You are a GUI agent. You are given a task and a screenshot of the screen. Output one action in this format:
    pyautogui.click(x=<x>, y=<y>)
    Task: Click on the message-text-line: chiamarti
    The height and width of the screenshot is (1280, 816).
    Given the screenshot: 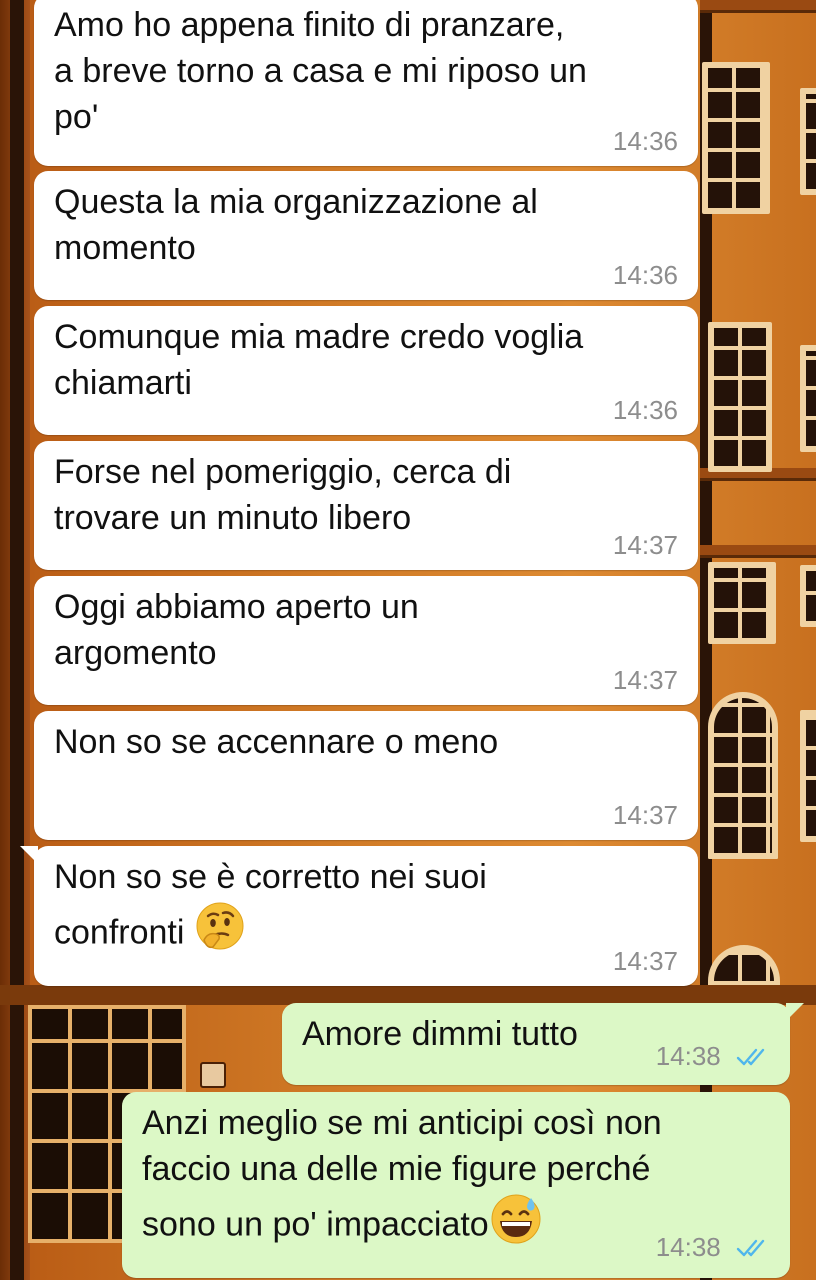 What is the action you would take?
    pyautogui.click(x=123, y=383)
    